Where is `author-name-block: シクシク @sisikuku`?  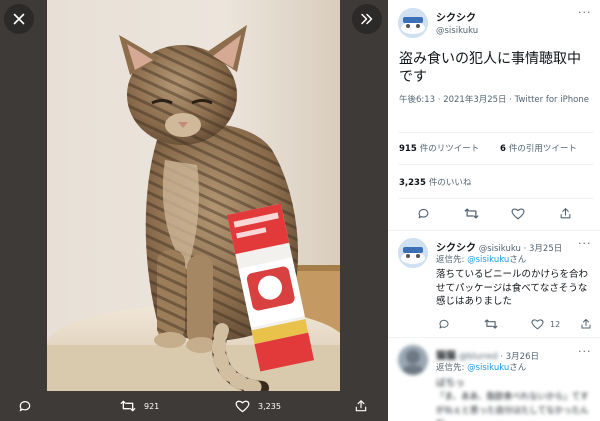
author-name-block: シクシク @sisikuku is located at coordinates (457, 22).